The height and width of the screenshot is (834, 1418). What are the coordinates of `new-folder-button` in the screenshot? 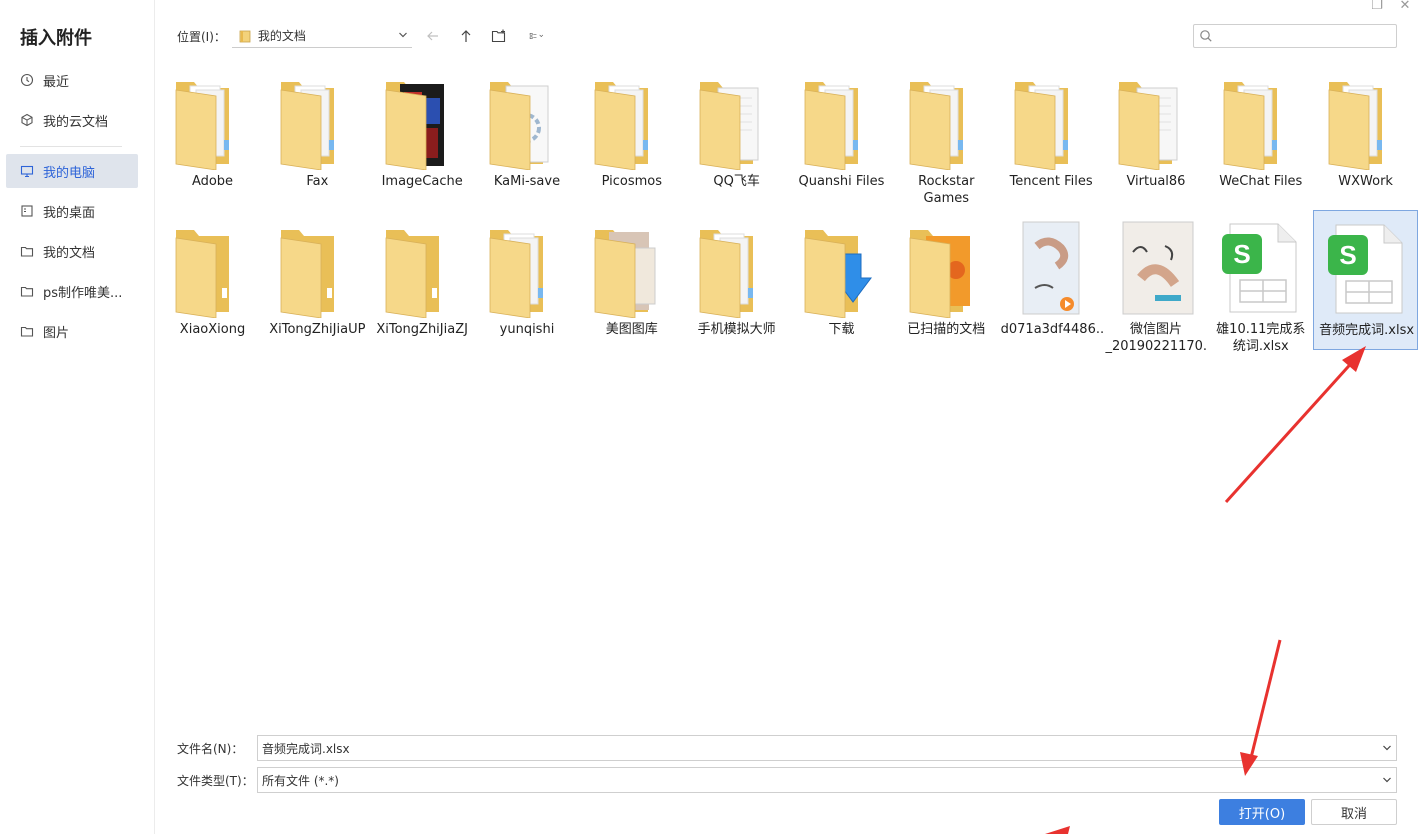 It's located at (499, 36).